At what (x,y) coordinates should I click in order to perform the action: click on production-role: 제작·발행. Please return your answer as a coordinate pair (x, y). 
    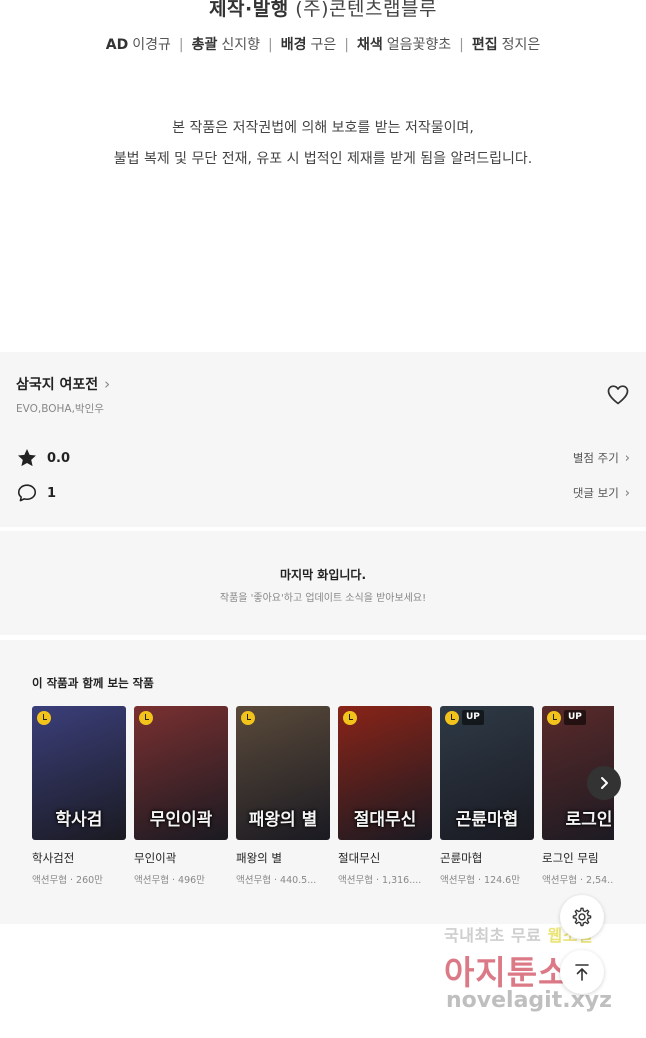
    Looking at the image, I should click on (249, 10).